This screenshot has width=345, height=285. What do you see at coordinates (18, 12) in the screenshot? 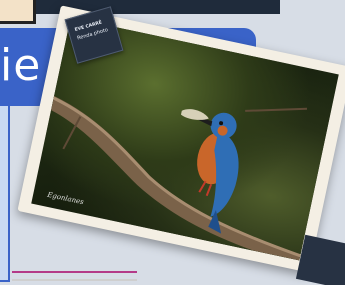
I see `top-frame` at bounding box center [18, 12].